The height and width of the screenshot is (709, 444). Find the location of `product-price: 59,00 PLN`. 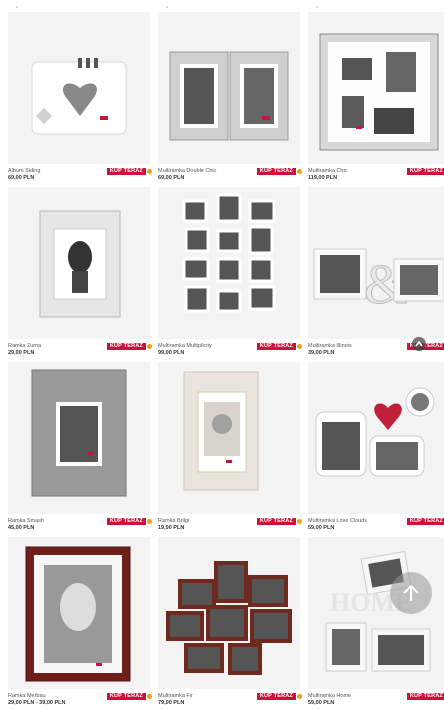

product-price: 59,00 PLN is located at coordinates (321, 703).